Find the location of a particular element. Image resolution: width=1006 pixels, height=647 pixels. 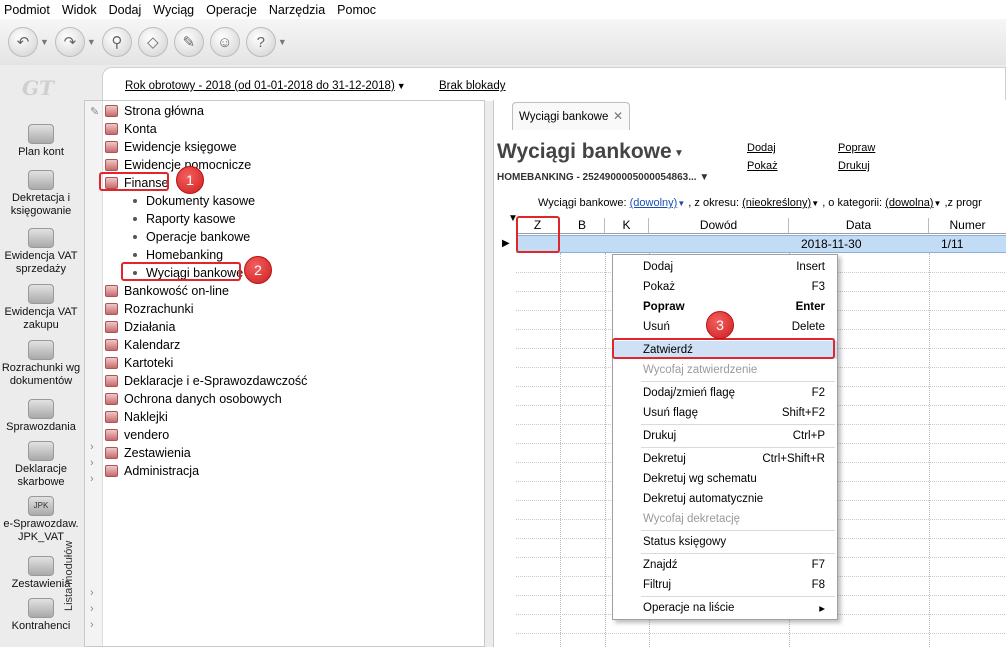

filter-period-dropdown: (nieokreślony) is located at coordinates (776, 203).